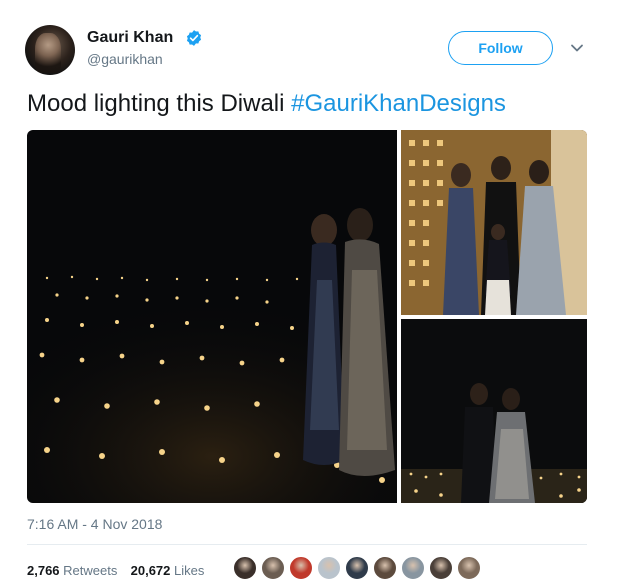 The image size is (626, 588). I want to click on verified-badge-icon, so click(194, 38).